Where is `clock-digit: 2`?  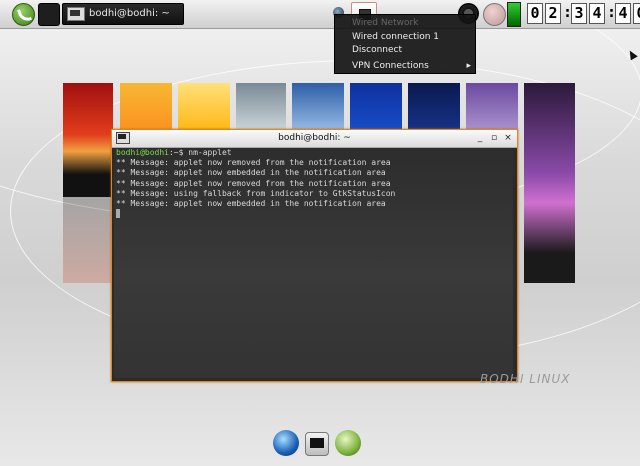
clock-digit: 2 is located at coordinates (553, 13).